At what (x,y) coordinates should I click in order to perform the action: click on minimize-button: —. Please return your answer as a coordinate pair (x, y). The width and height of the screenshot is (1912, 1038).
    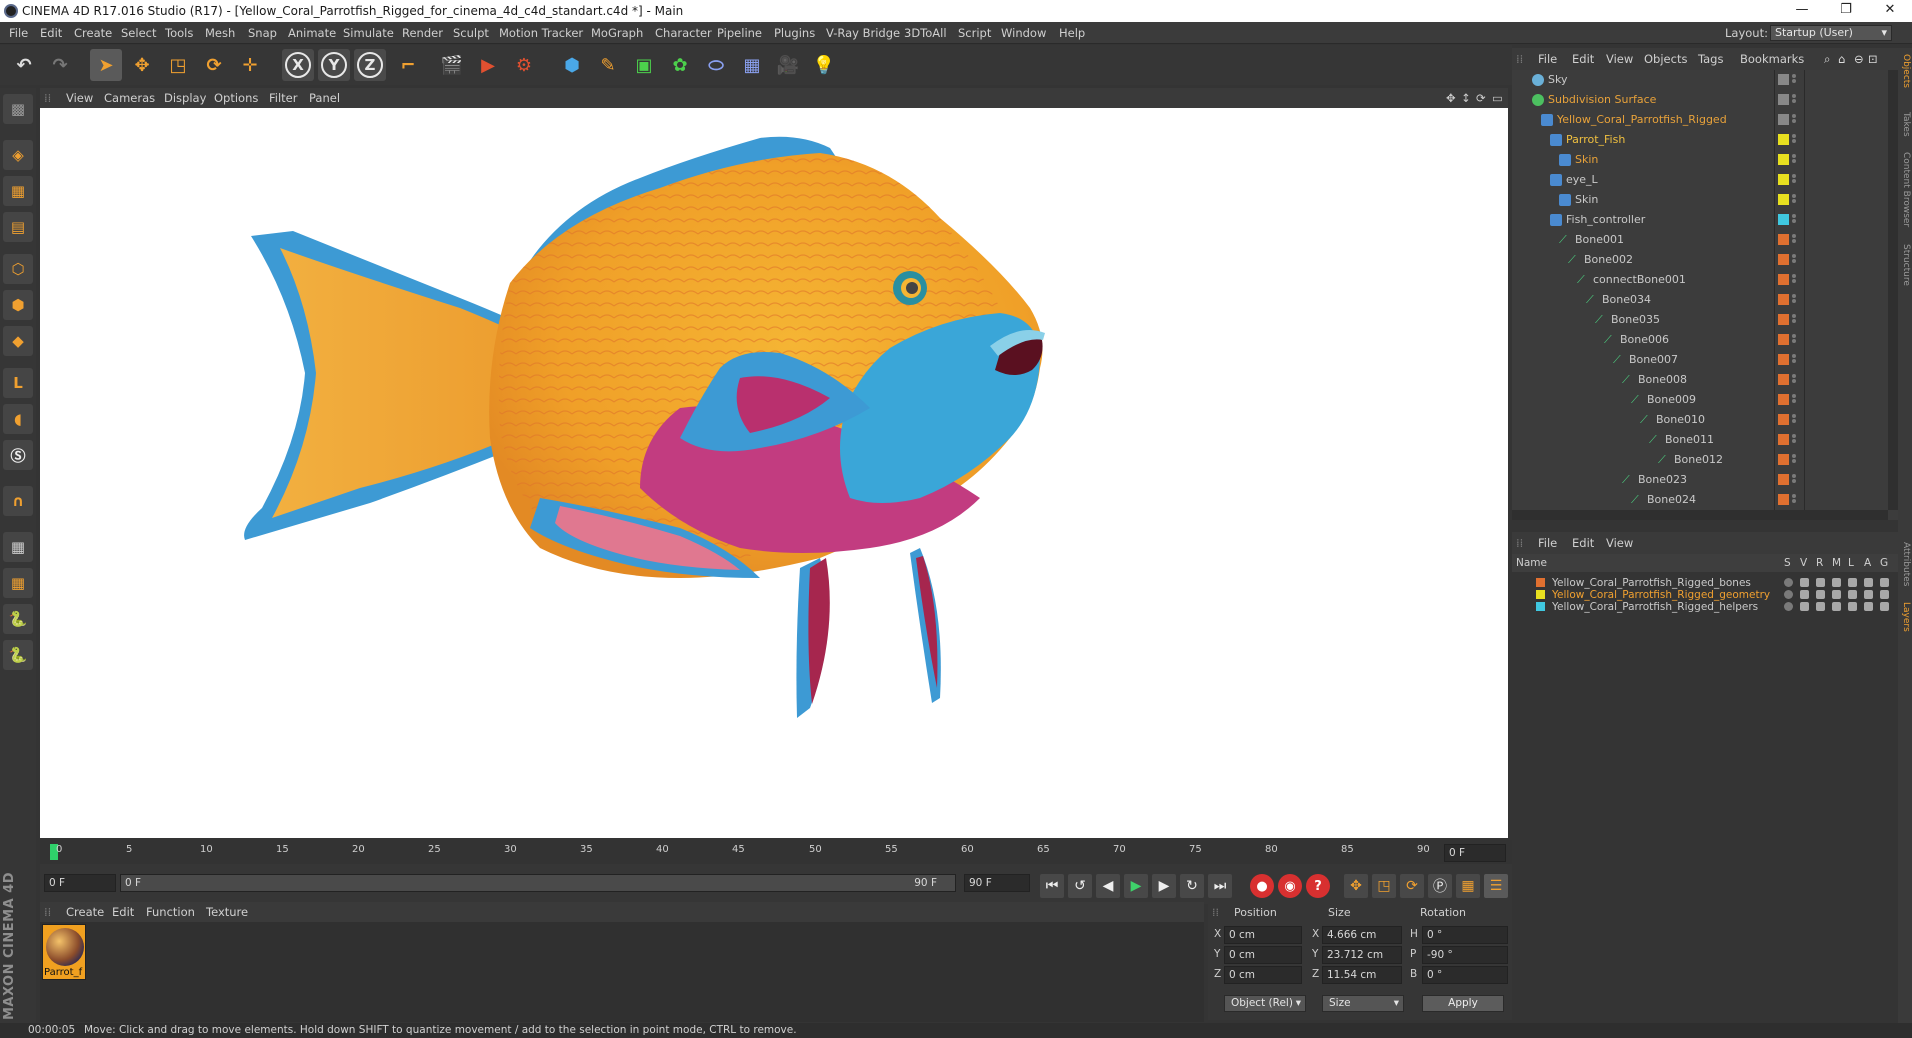
    Looking at the image, I should click on (1802, 11).